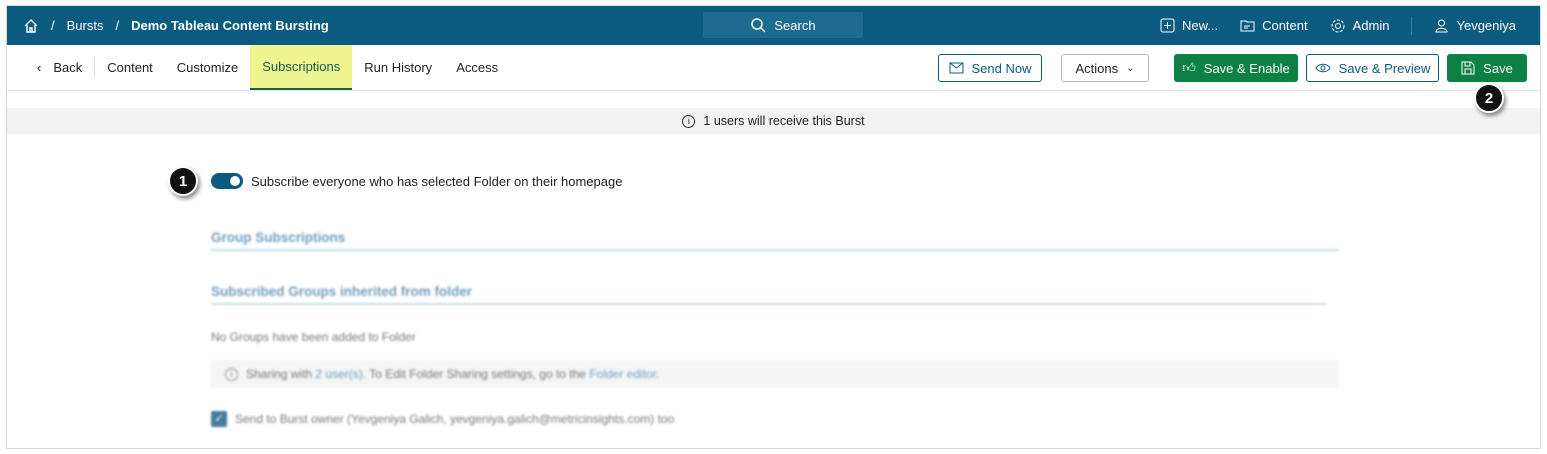 This screenshot has width=1547, height=454. What do you see at coordinates (1441, 26) in the screenshot?
I see `user-icon` at bounding box center [1441, 26].